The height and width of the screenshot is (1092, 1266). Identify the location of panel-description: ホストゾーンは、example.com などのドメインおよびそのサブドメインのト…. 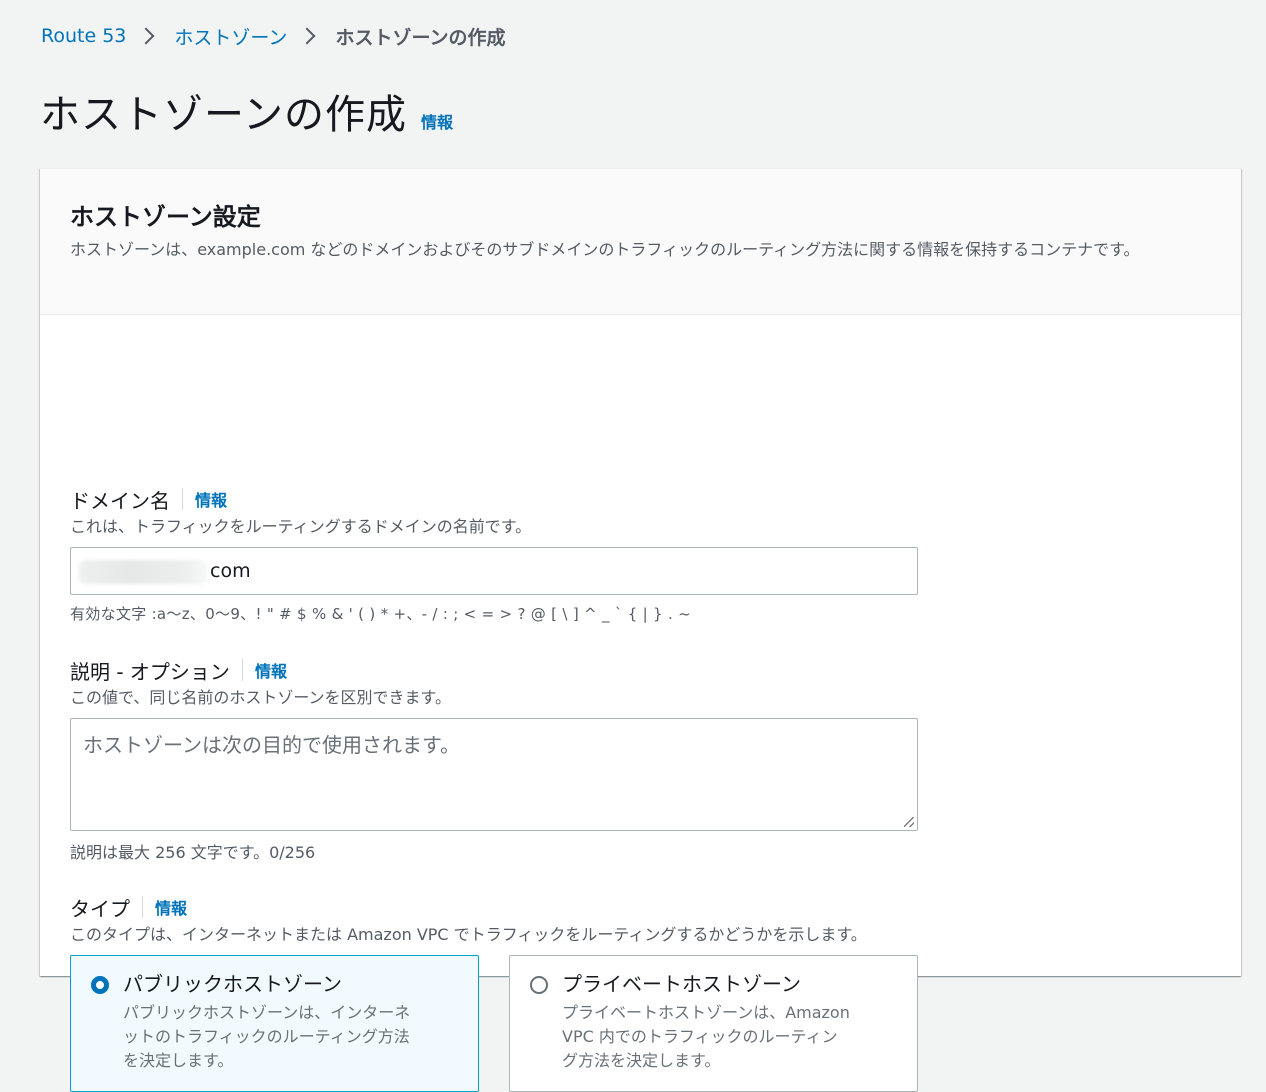
(605, 249).